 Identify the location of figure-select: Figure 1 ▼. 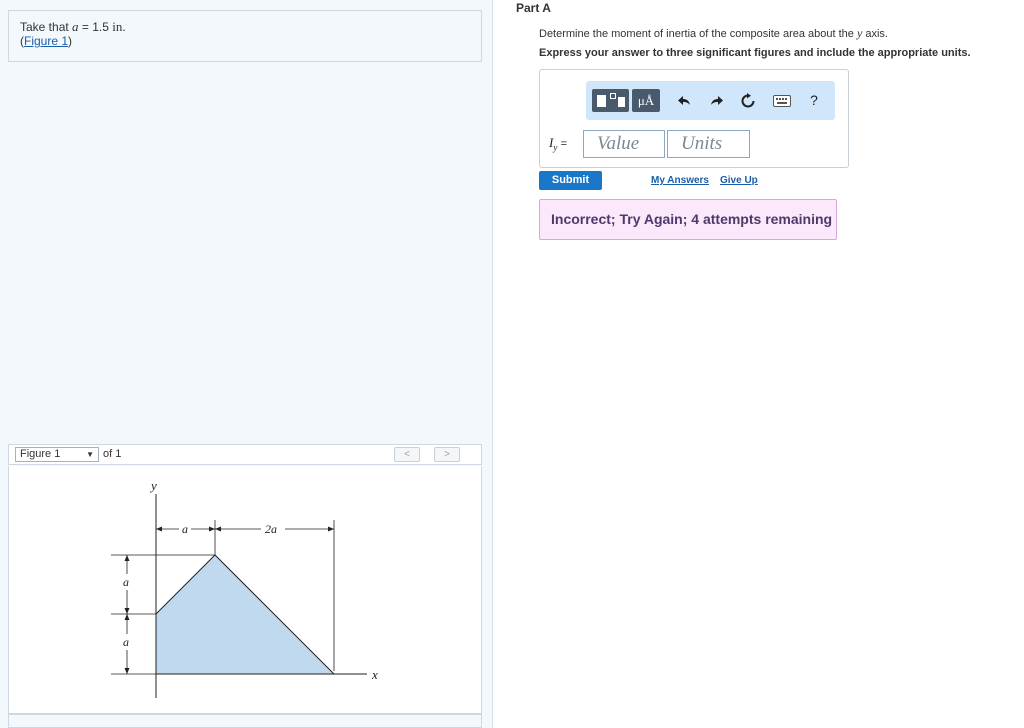
(57, 454).